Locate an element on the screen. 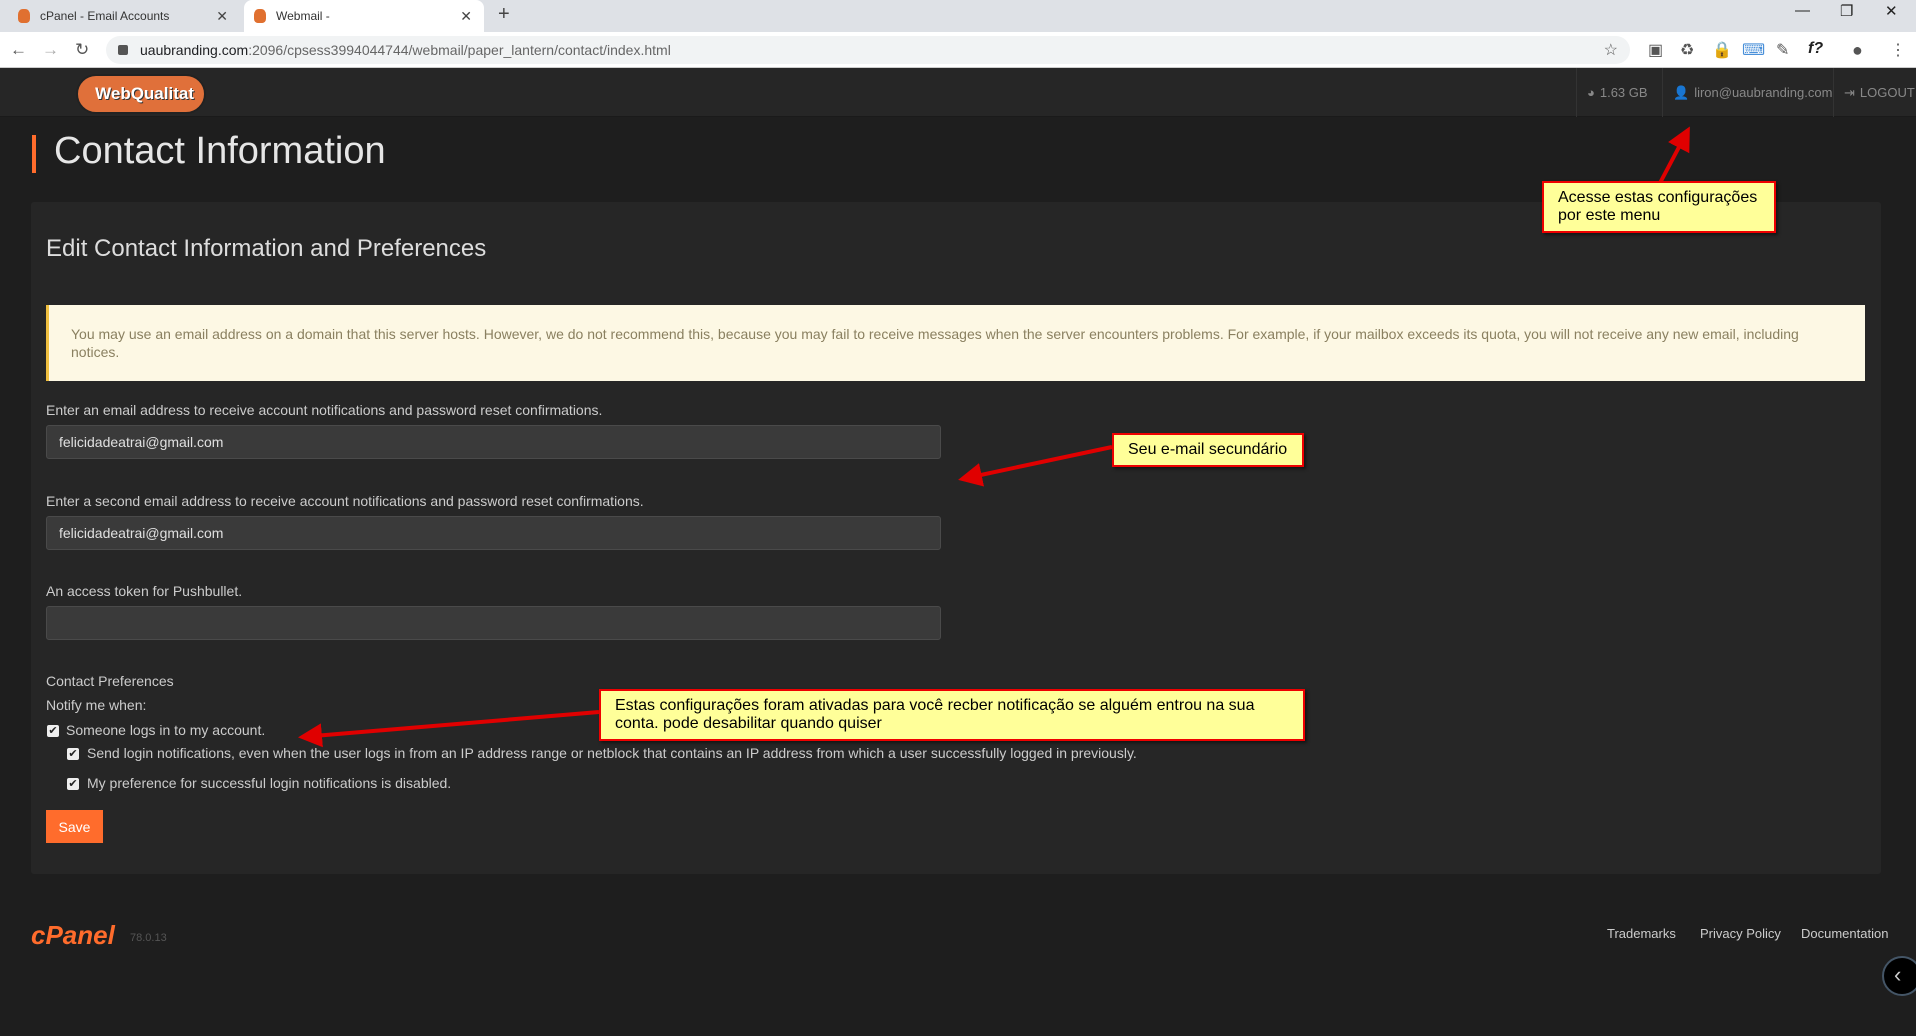  arrow-to-email-fields is located at coordinates (1035, 466).